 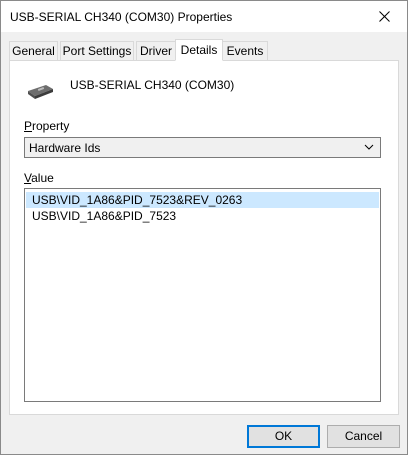 What do you see at coordinates (65, 148) in the screenshot?
I see `property-selected-value: Hardware Ids` at bounding box center [65, 148].